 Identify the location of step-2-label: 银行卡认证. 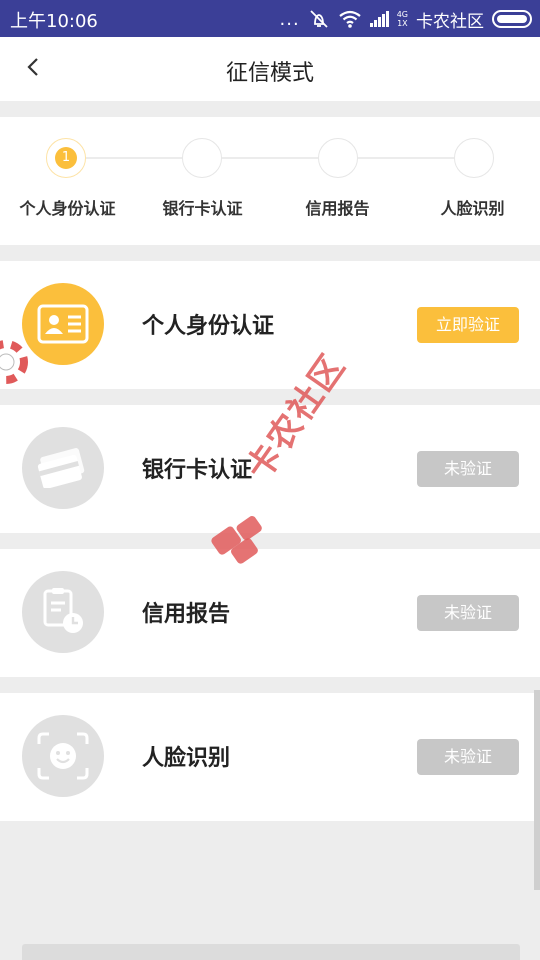
(202, 208).